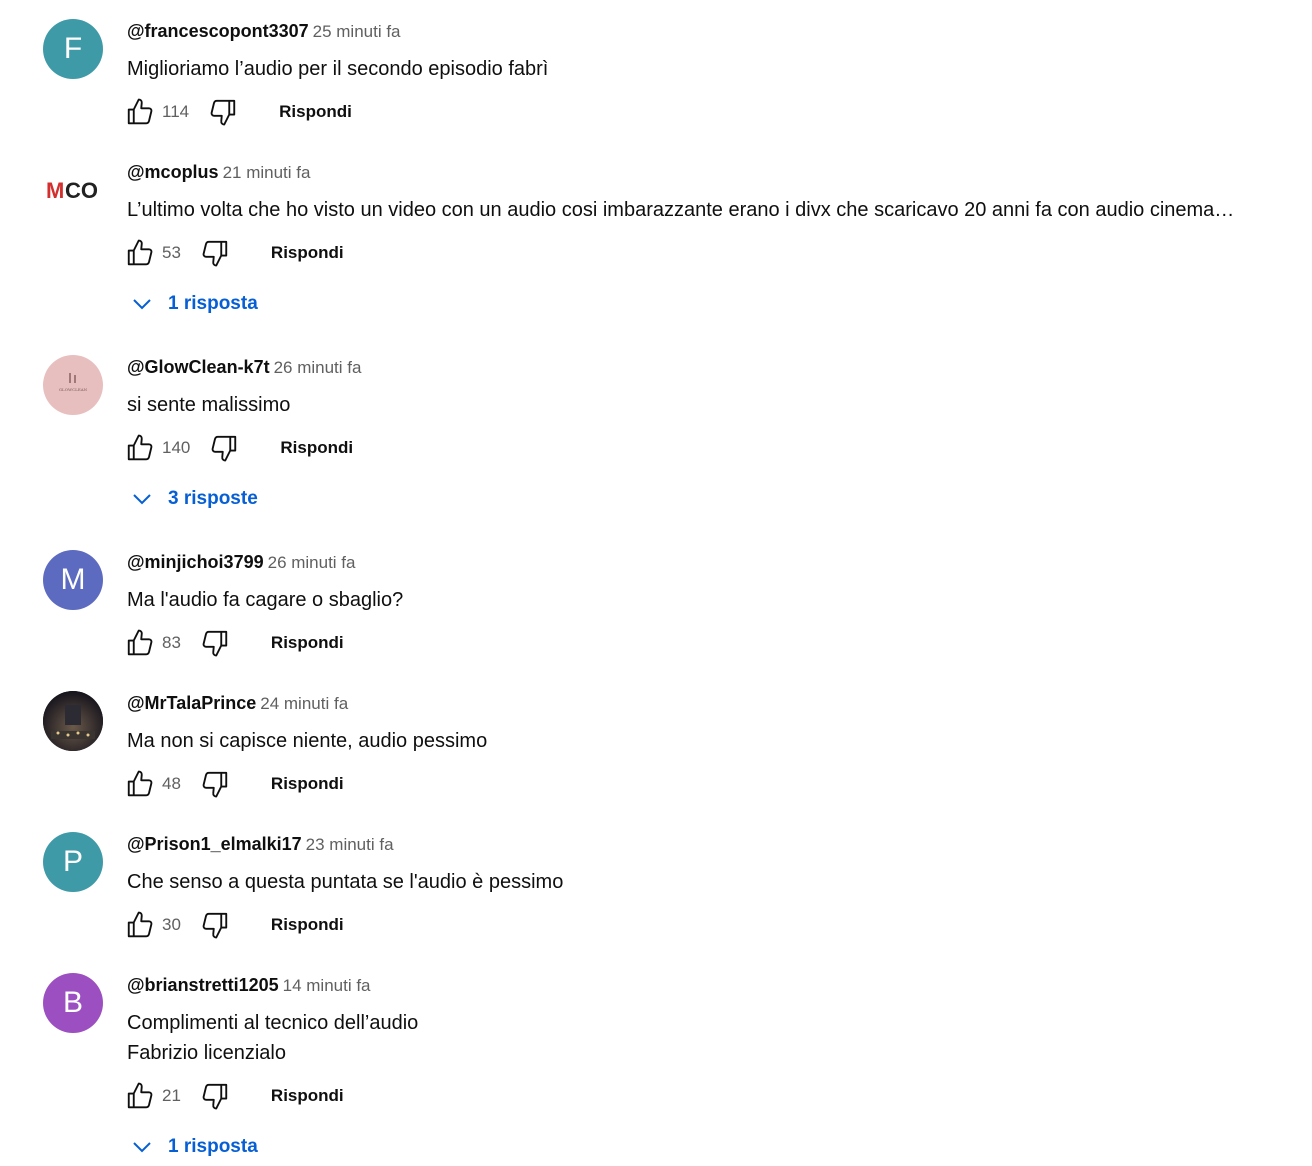 The image size is (1312, 1166). What do you see at coordinates (171, 252) in the screenshot?
I see `like-count: 53` at bounding box center [171, 252].